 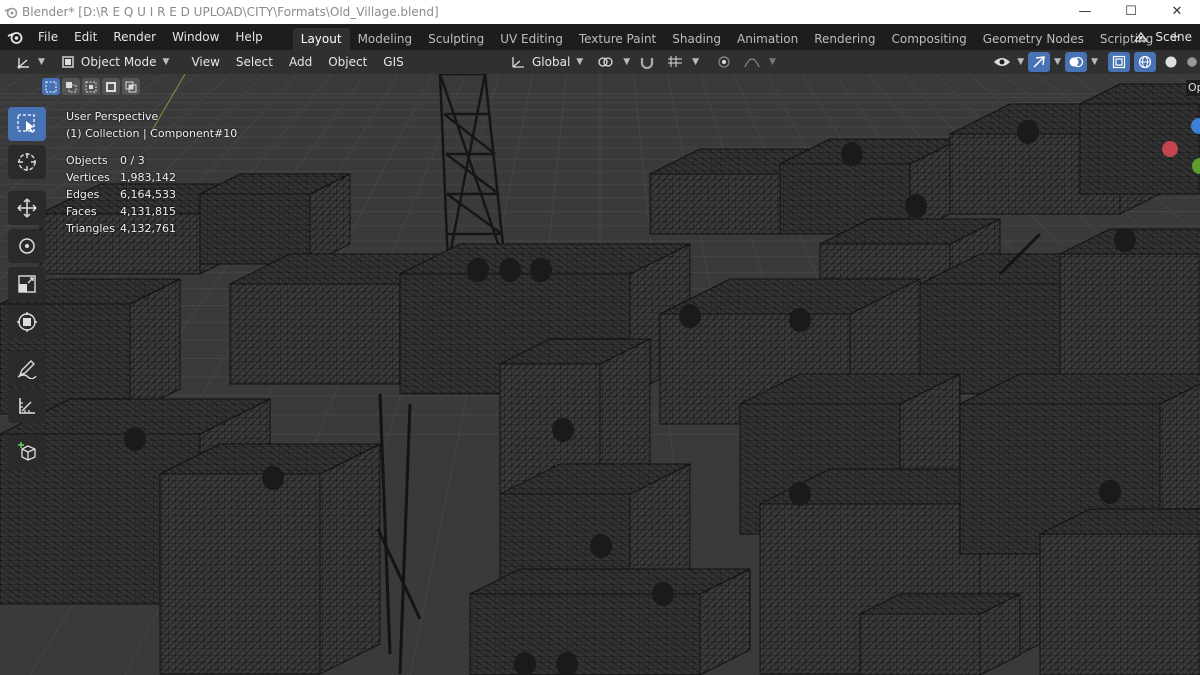 I want to click on annotate-tool, so click(x=27, y=368).